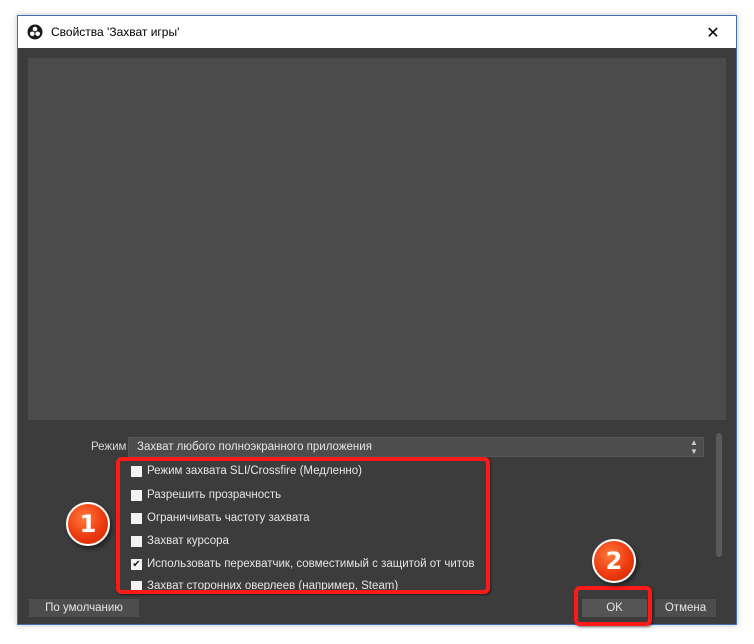 The height and width of the screenshot is (644, 754). Describe the element at coordinates (84, 608) in the screenshot. I see `defaults-button: По умолчанию` at that location.